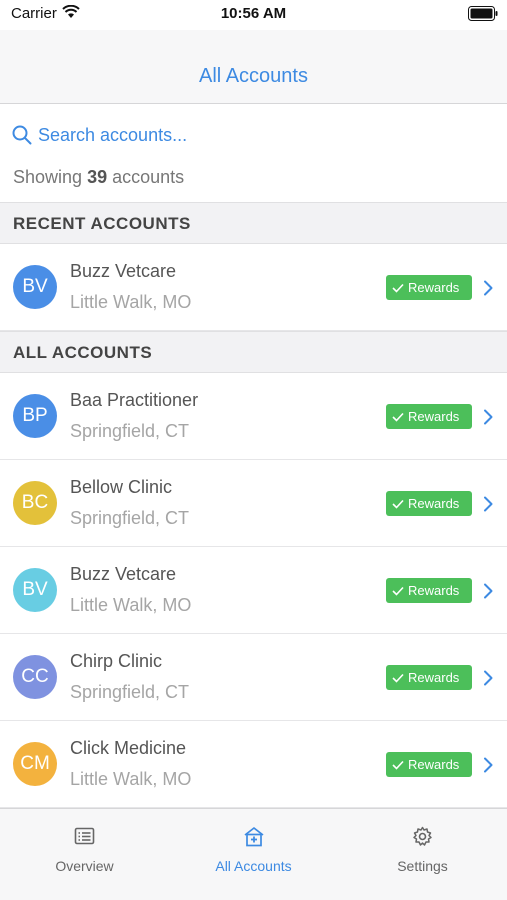 The width and height of the screenshot is (507, 900). Describe the element at coordinates (253, 352) in the screenshot. I see `section-header-all: ALL ACCOUNTS` at that location.